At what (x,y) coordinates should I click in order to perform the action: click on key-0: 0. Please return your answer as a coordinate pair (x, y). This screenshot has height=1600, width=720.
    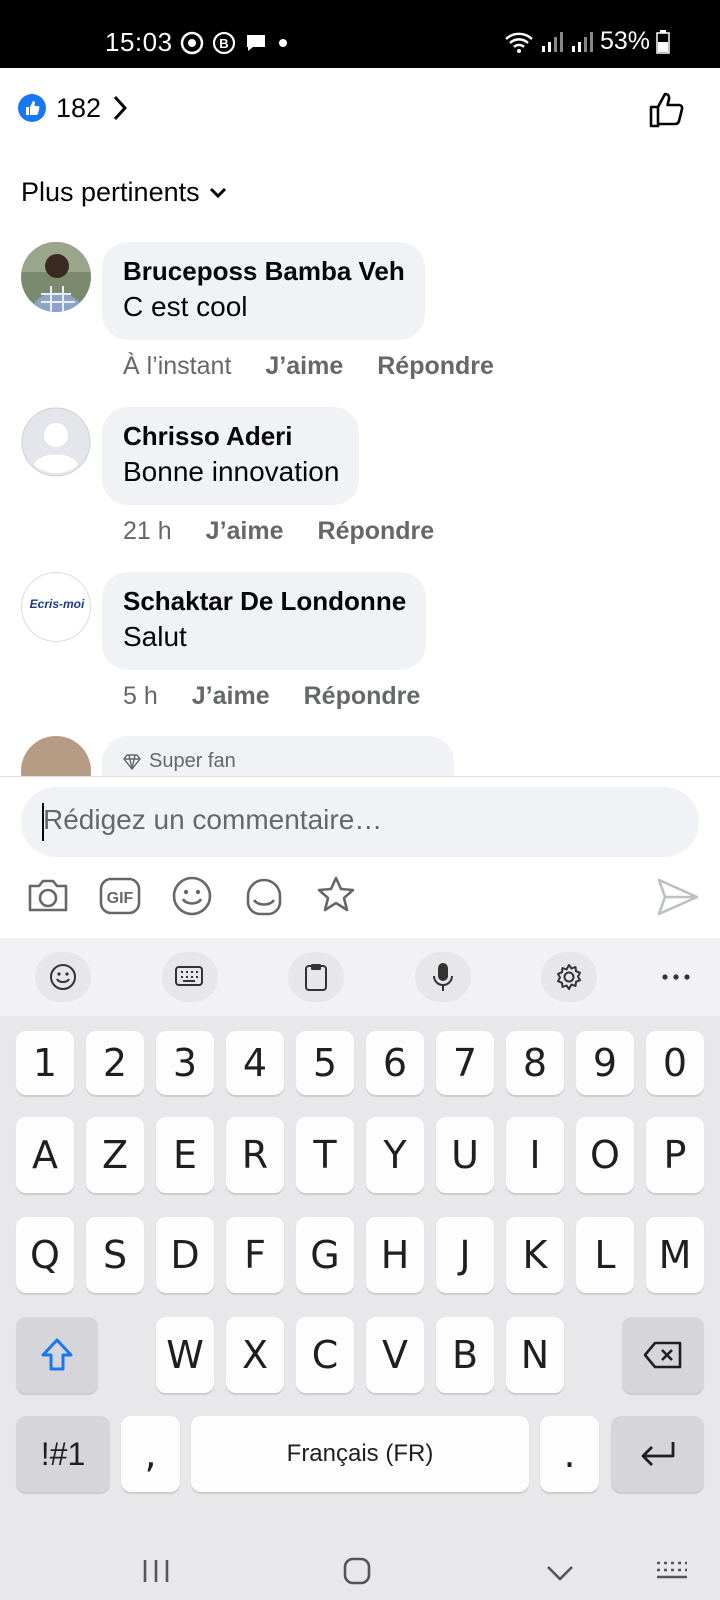
    Looking at the image, I should click on (675, 1063).